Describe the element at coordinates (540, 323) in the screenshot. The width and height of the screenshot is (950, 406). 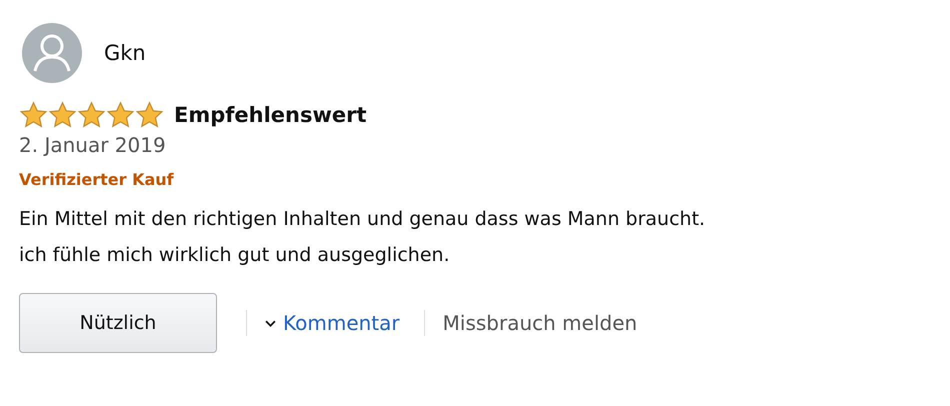
I see `report-link: Missbrauch melden` at that location.